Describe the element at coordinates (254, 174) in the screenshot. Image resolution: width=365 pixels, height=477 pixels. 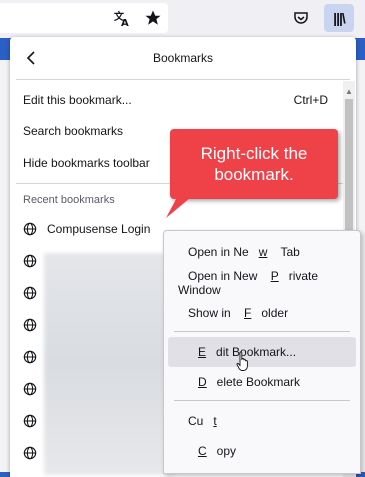
I see `callout-line-2: bookmark.` at that location.